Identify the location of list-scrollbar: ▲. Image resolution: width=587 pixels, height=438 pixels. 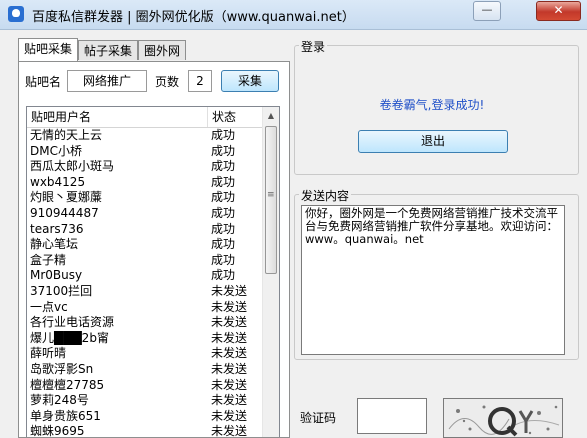
(270, 272).